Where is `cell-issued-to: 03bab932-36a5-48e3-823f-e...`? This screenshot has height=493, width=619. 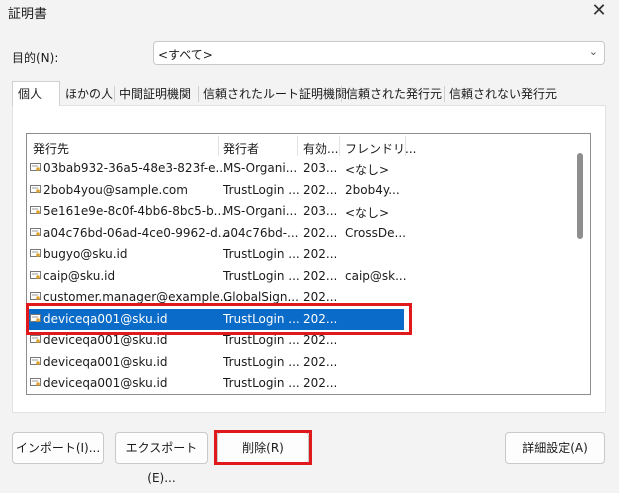 cell-issued-to: 03bab932-36a5-48e3-823f-e... is located at coordinates (135, 168).